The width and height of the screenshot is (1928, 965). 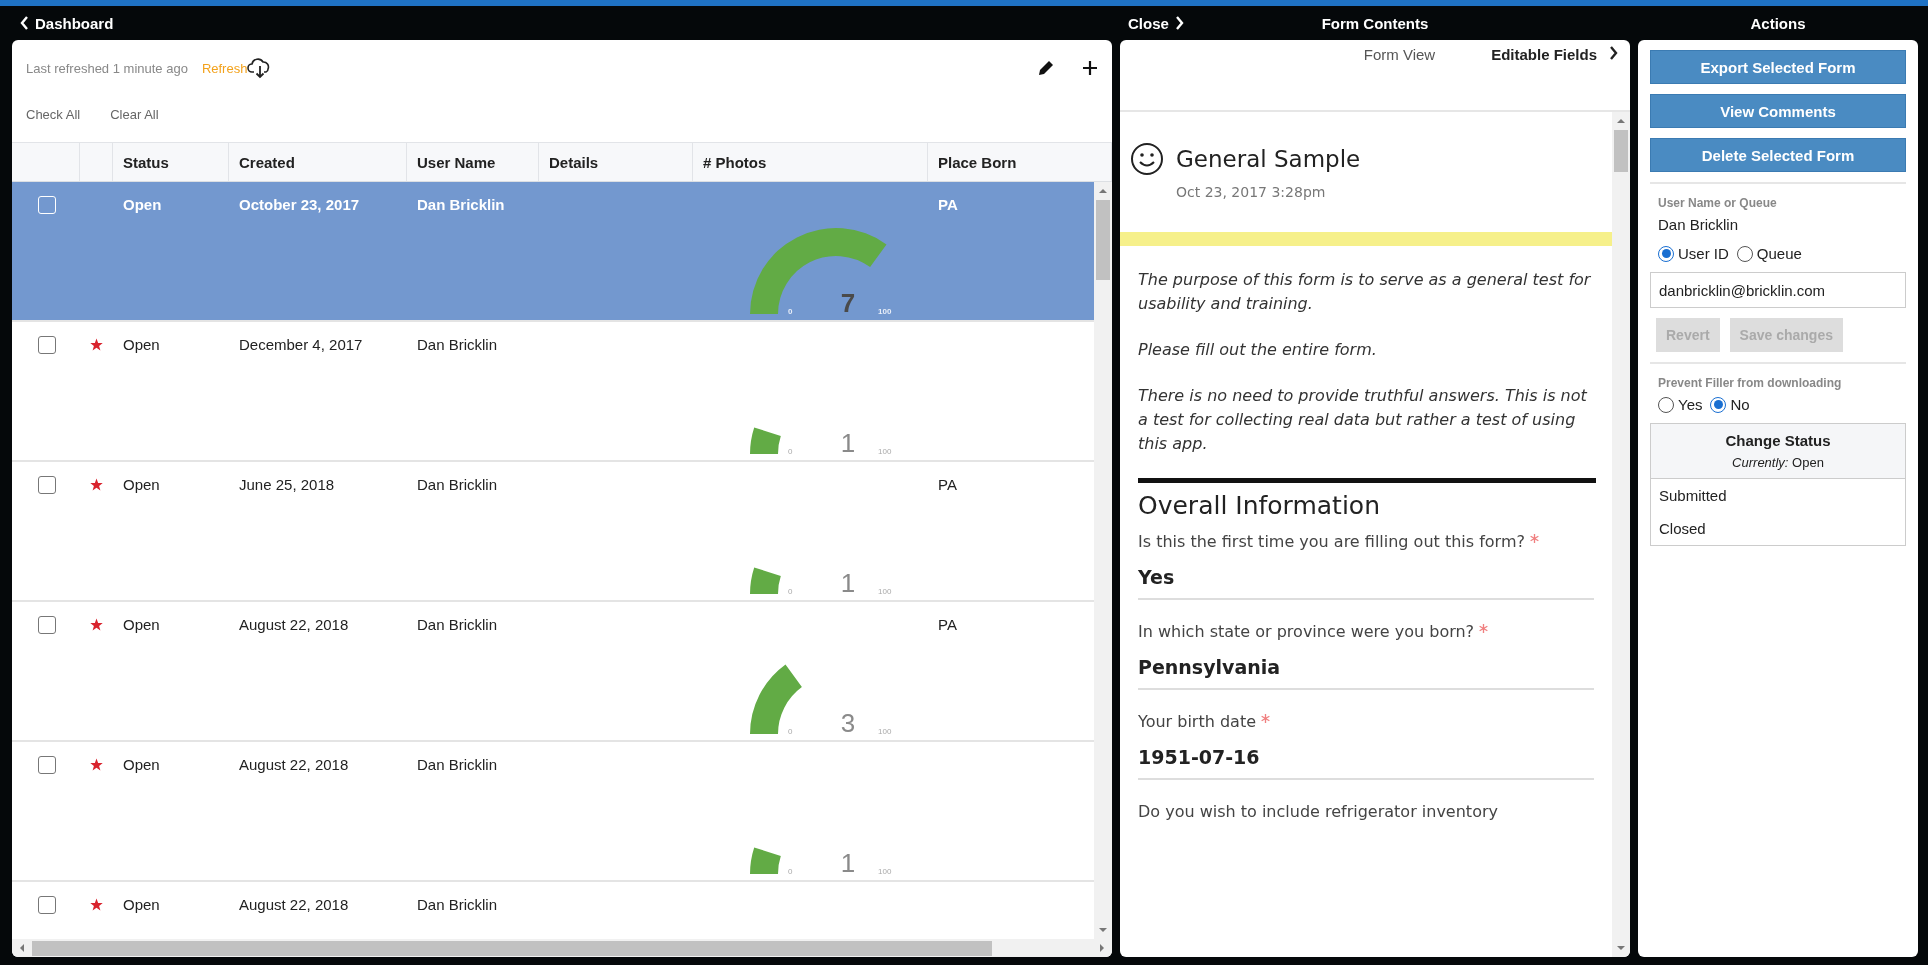 What do you see at coordinates (848, 303) in the screenshot?
I see `gauge-value: 7` at bounding box center [848, 303].